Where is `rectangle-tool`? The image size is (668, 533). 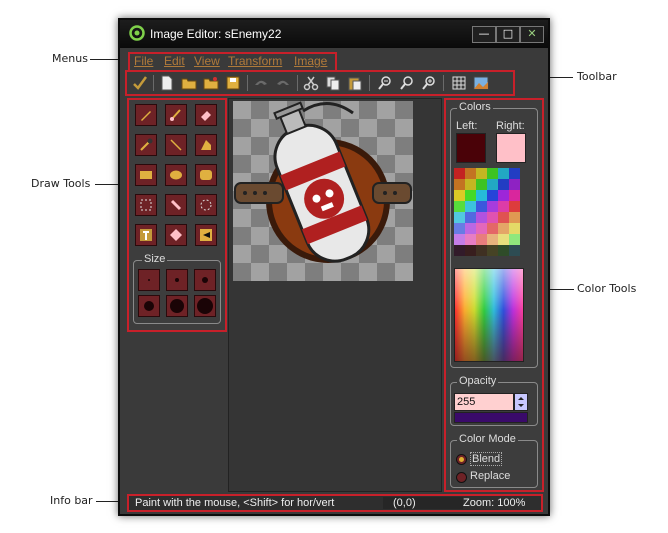
rectangle-tool is located at coordinates (146, 175).